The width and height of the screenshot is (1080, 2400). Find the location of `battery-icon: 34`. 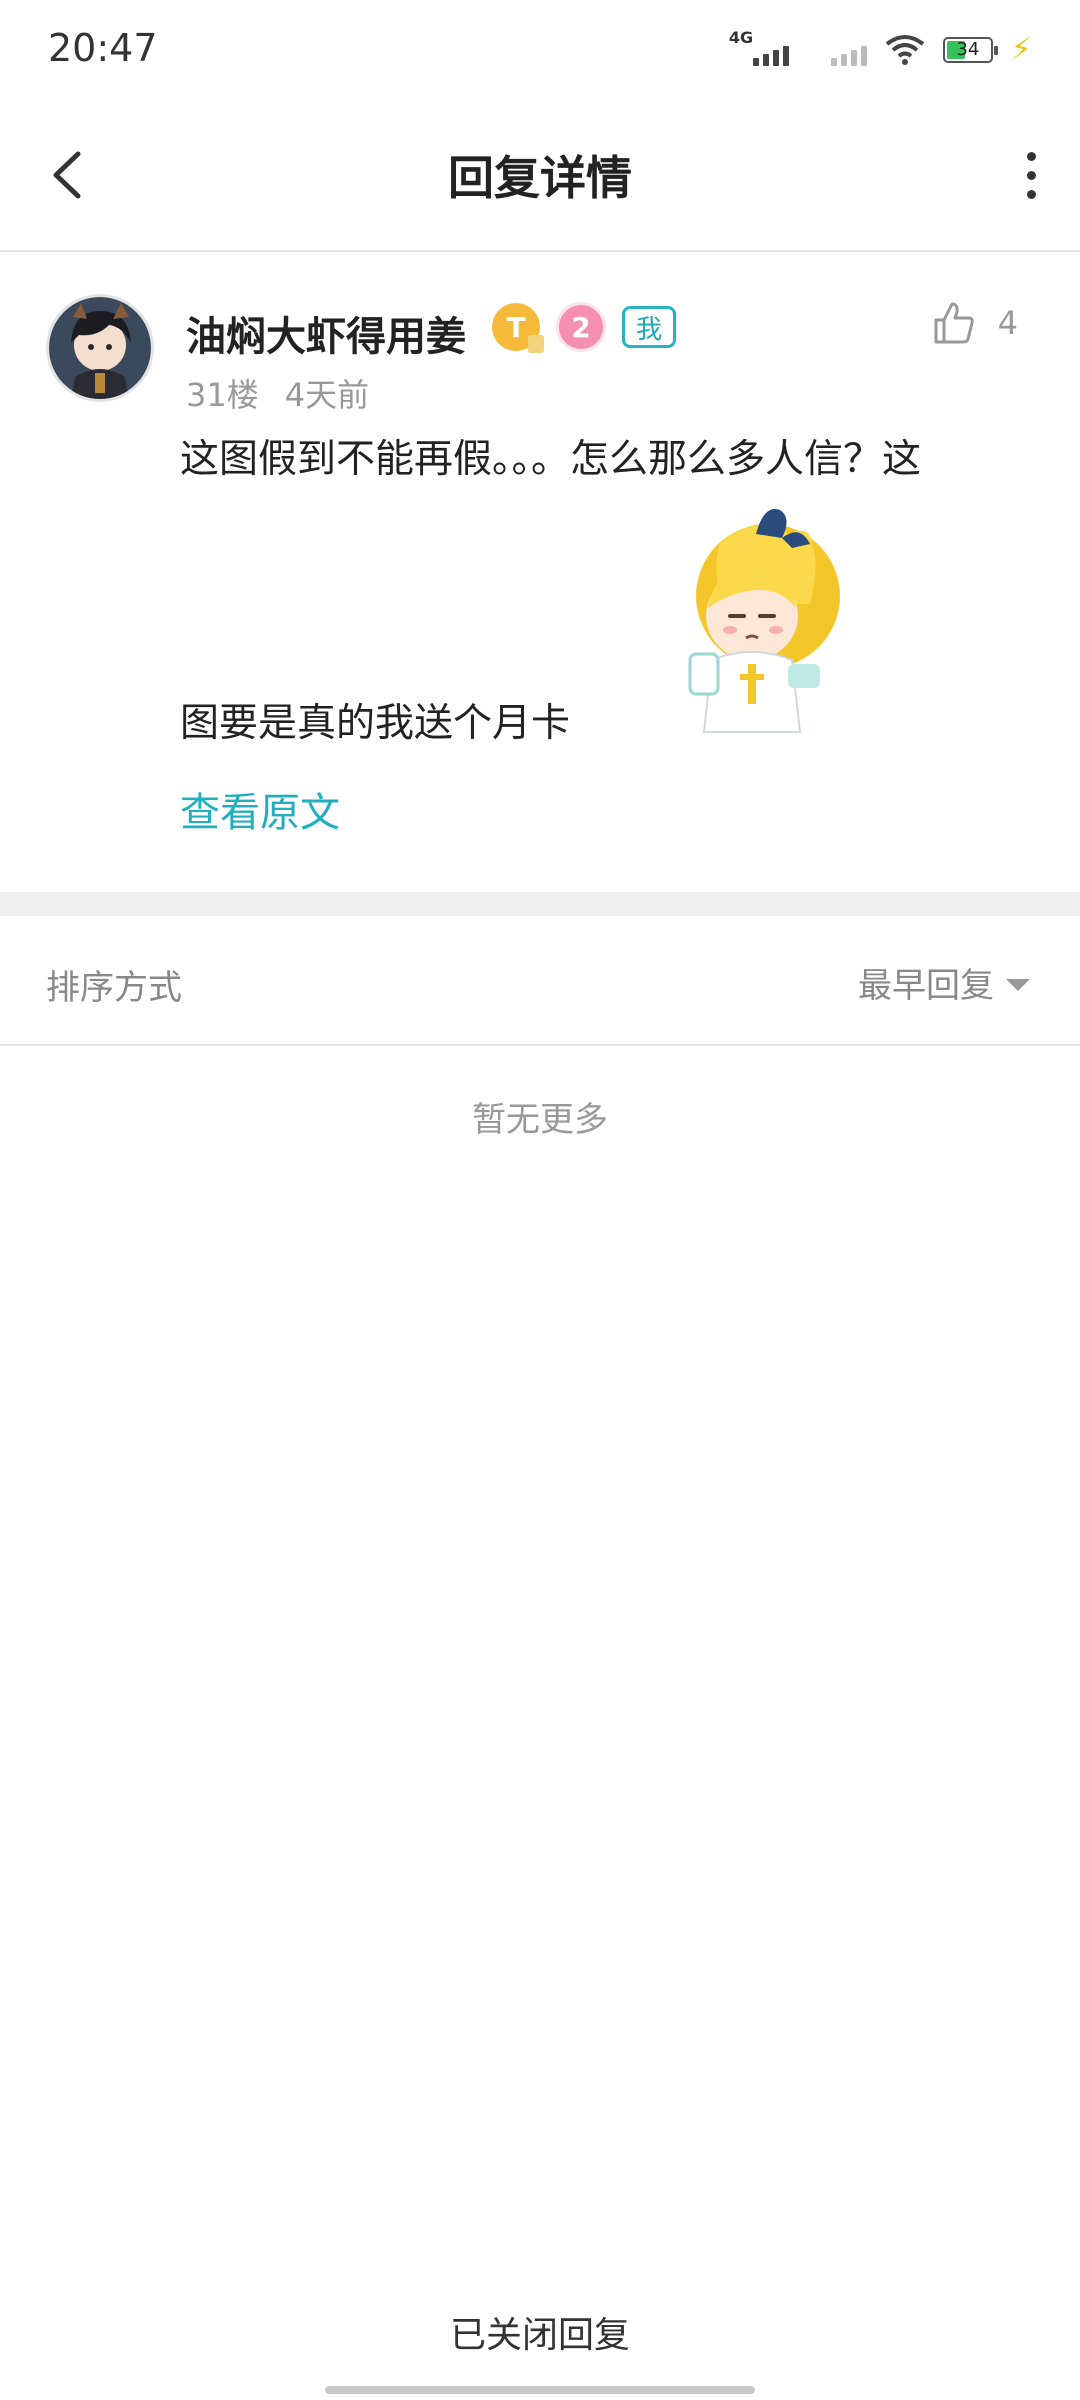

battery-icon: 34 is located at coordinates (970, 50).